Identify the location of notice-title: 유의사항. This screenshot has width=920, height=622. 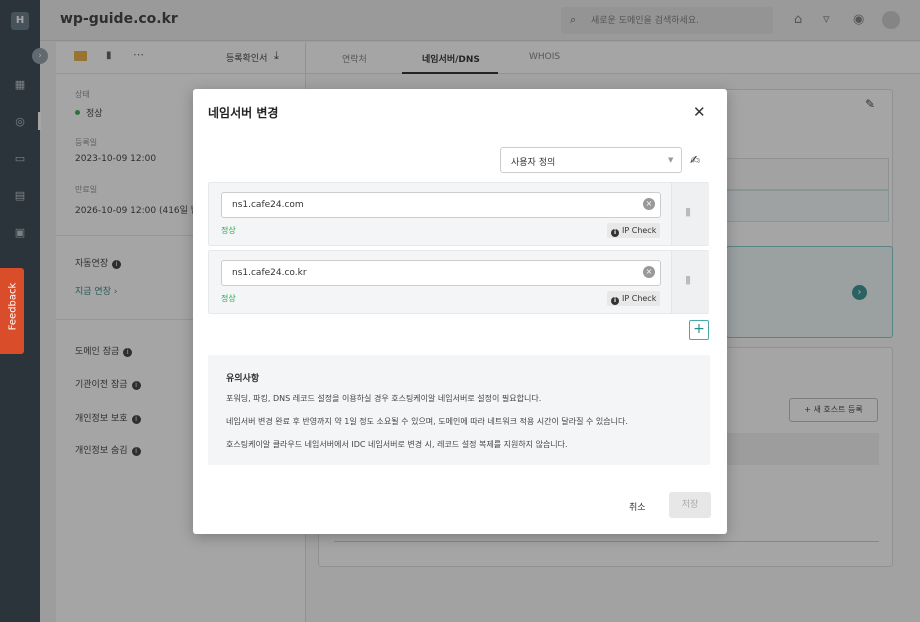
(243, 379).